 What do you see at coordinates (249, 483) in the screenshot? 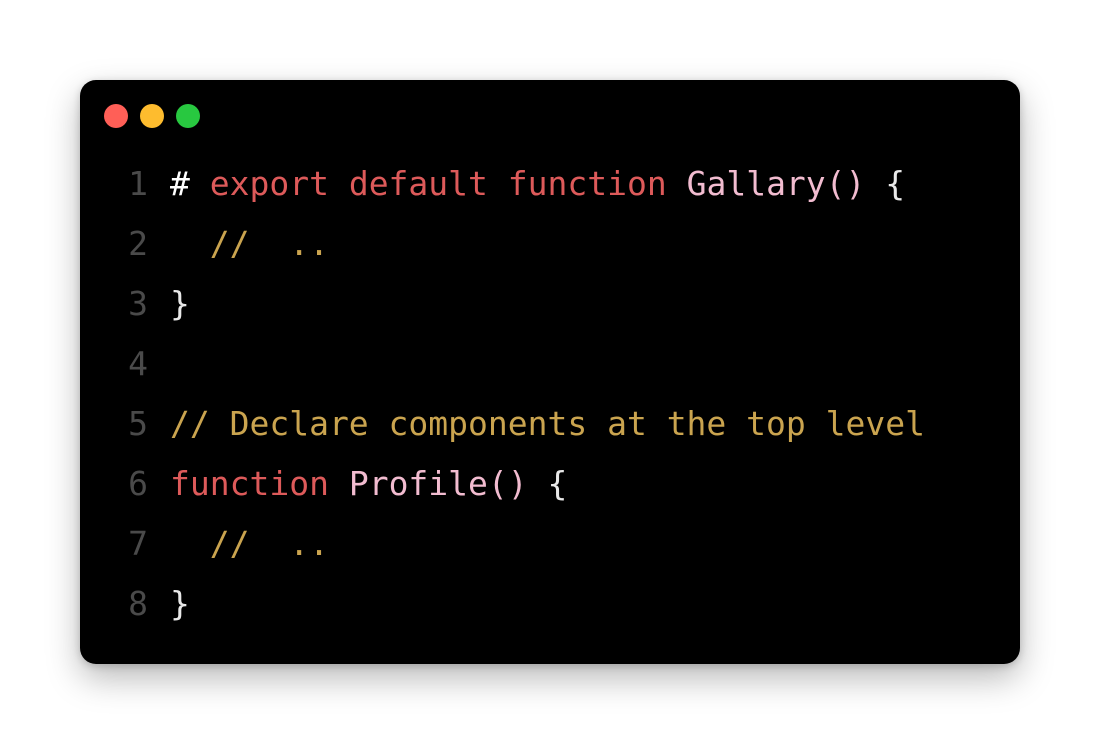
I see `code-token-kw: function` at bounding box center [249, 483].